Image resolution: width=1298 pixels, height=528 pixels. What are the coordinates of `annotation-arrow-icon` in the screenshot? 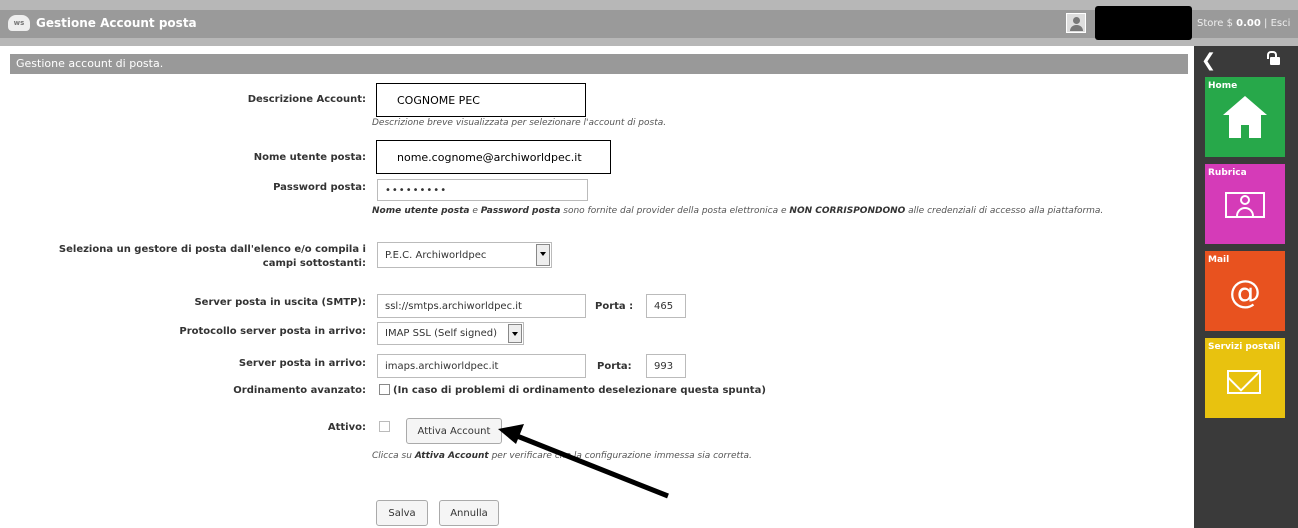 It's located at (583, 461).